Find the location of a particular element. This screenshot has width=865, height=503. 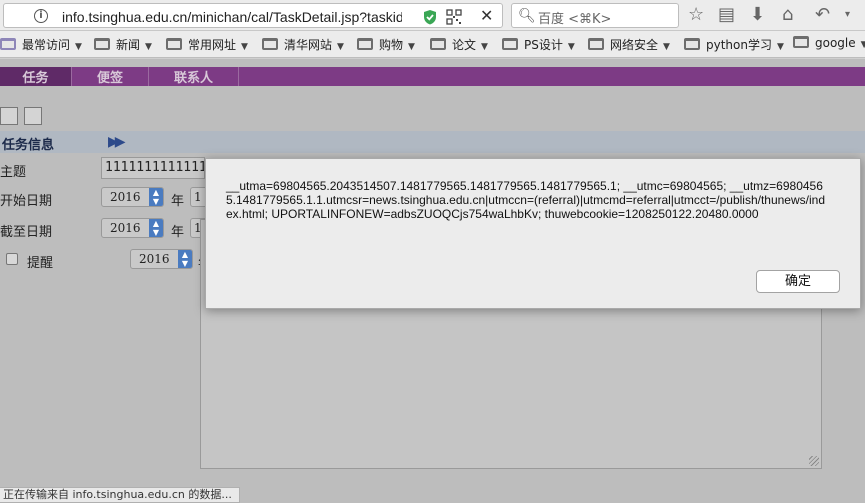

bookmark-tsinghua-sites: 清华网站 ▼ is located at coordinates (303, 45).